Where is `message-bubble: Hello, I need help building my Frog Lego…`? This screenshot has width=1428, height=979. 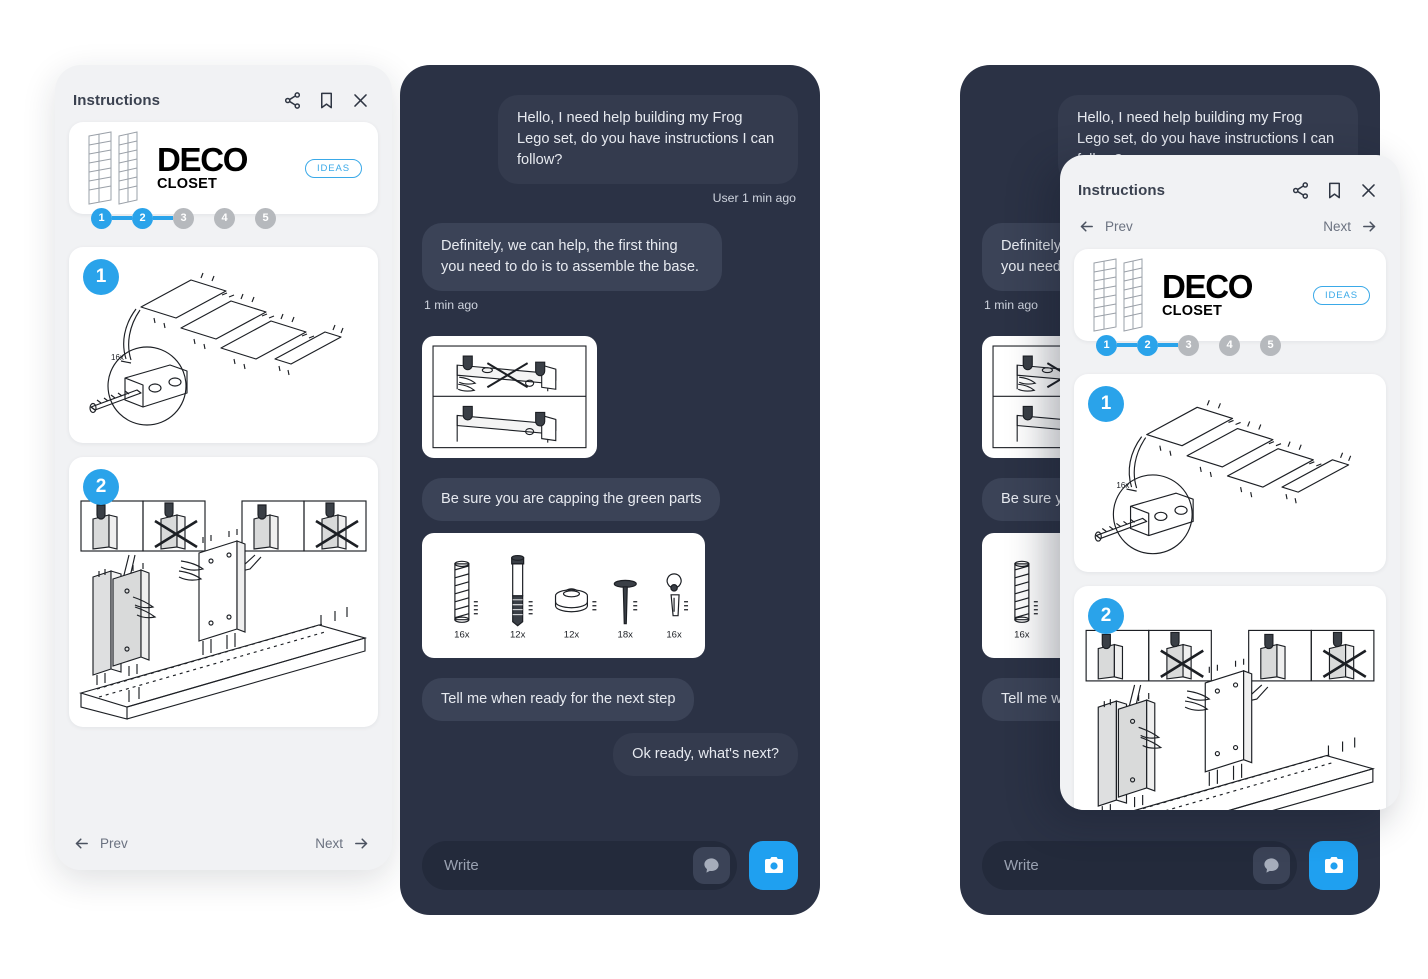 message-bubble: Hello, I need help building my Frog Lego… is located at coordinates (648, 139).